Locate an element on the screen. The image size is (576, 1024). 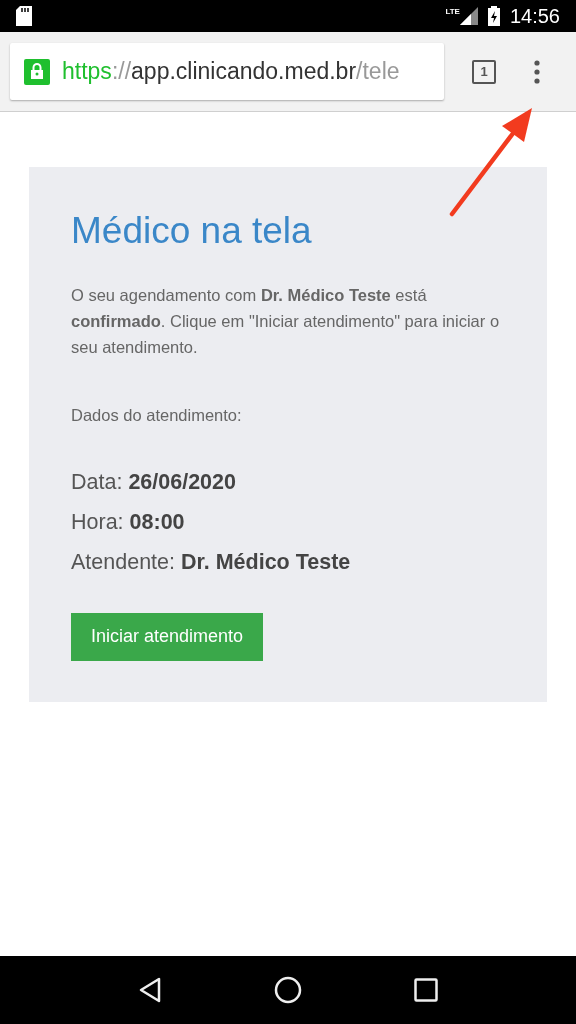
signal-icon is located at coordinates (468, 16).